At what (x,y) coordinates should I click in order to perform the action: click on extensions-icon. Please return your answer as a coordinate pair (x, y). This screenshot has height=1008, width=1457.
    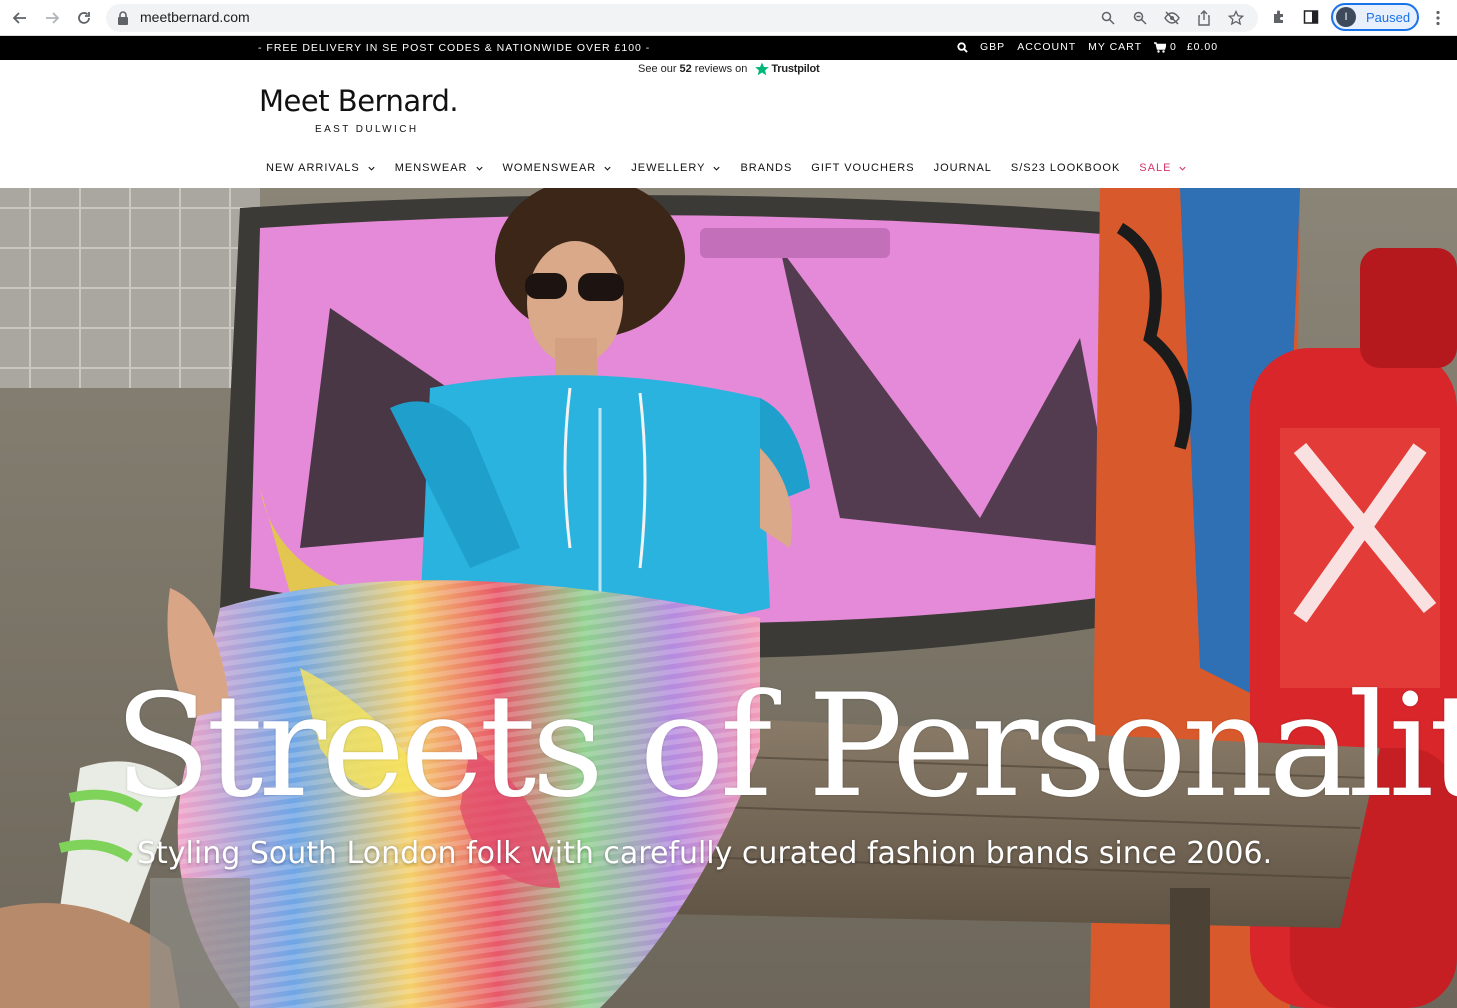
    Looking at the image, I should click on (1279, 17).